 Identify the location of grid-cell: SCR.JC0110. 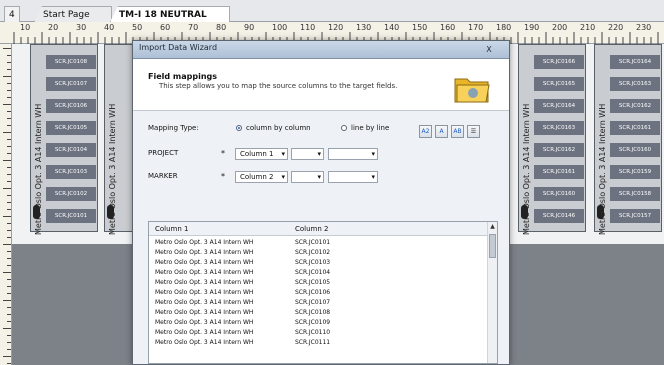
(313, 332).